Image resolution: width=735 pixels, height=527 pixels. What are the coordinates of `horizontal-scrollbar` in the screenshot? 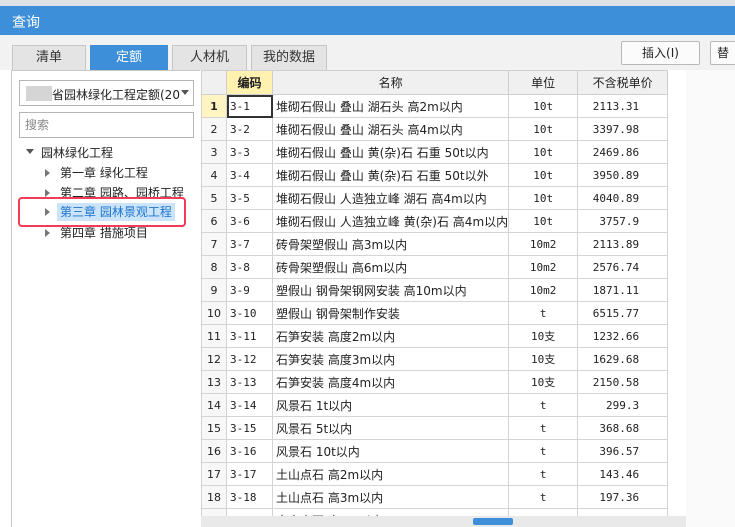 It's located at (443, 521).